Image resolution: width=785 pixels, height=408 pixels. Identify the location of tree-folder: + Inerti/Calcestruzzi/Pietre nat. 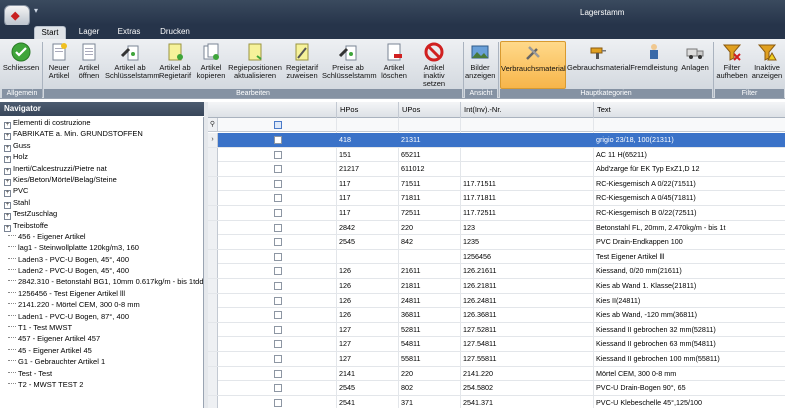
(101, 169).